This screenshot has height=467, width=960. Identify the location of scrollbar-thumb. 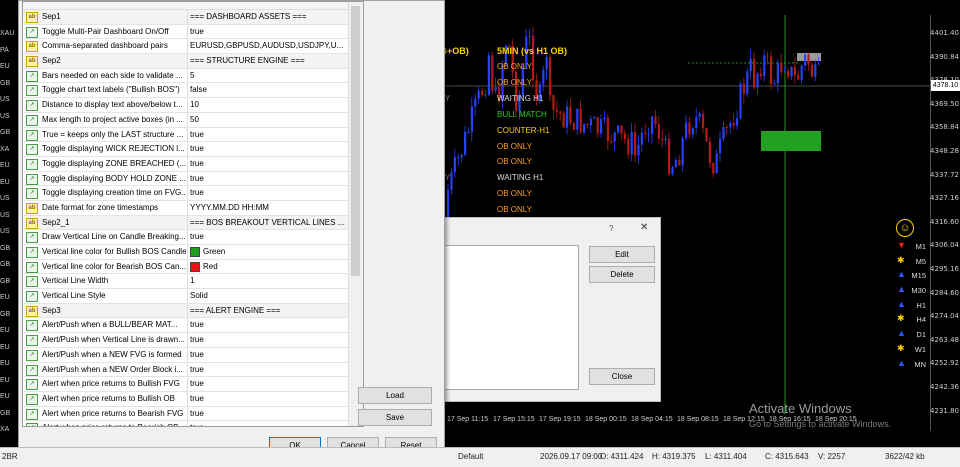
(355, 141).